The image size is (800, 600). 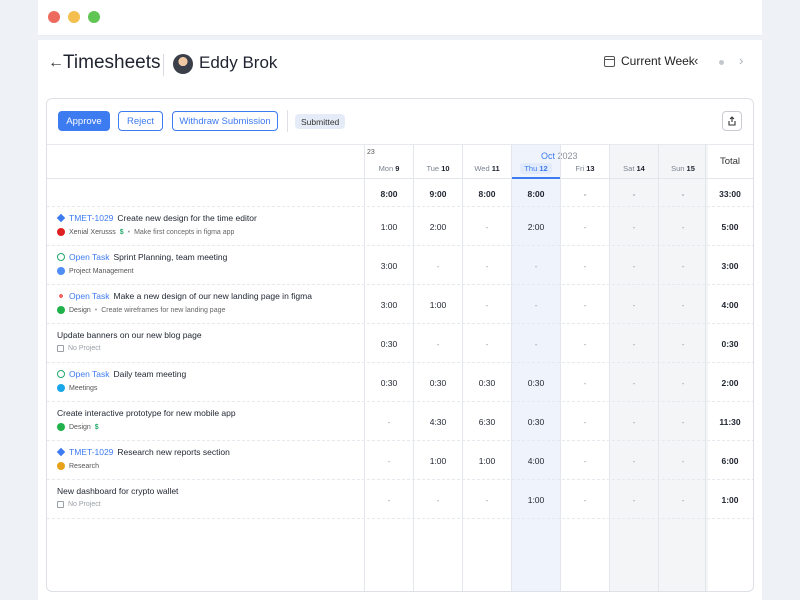 I want to click on day-header-tue: Tue 10, so click(x=438, y=168).